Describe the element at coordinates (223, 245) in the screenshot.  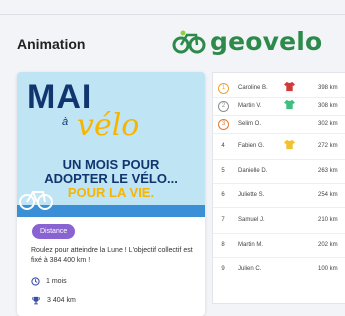
I see `participant-rank: 8` at that location.